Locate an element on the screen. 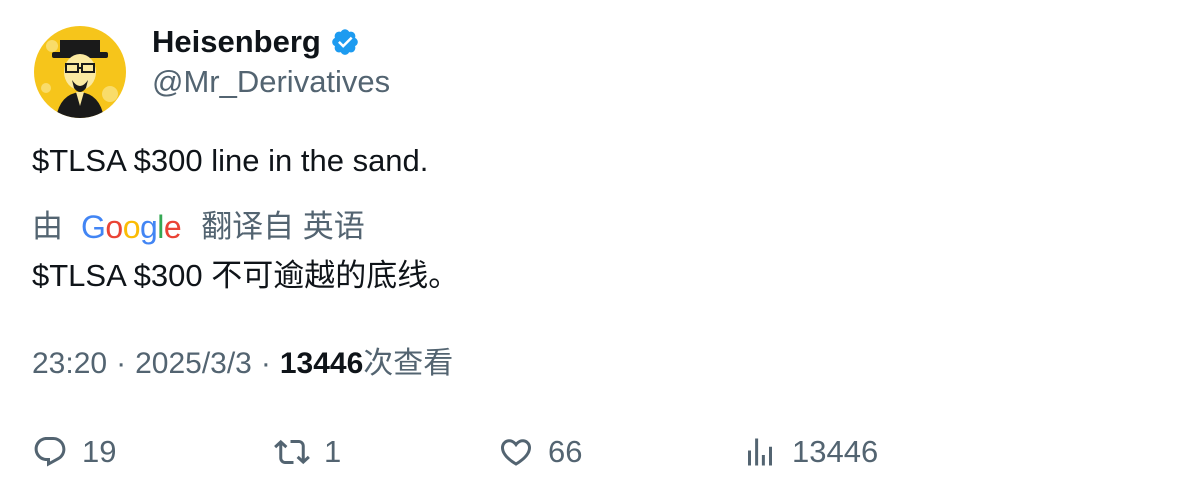 This screenshot has height=498, width=1196. reply-icon is located at coordinates (50, 452).